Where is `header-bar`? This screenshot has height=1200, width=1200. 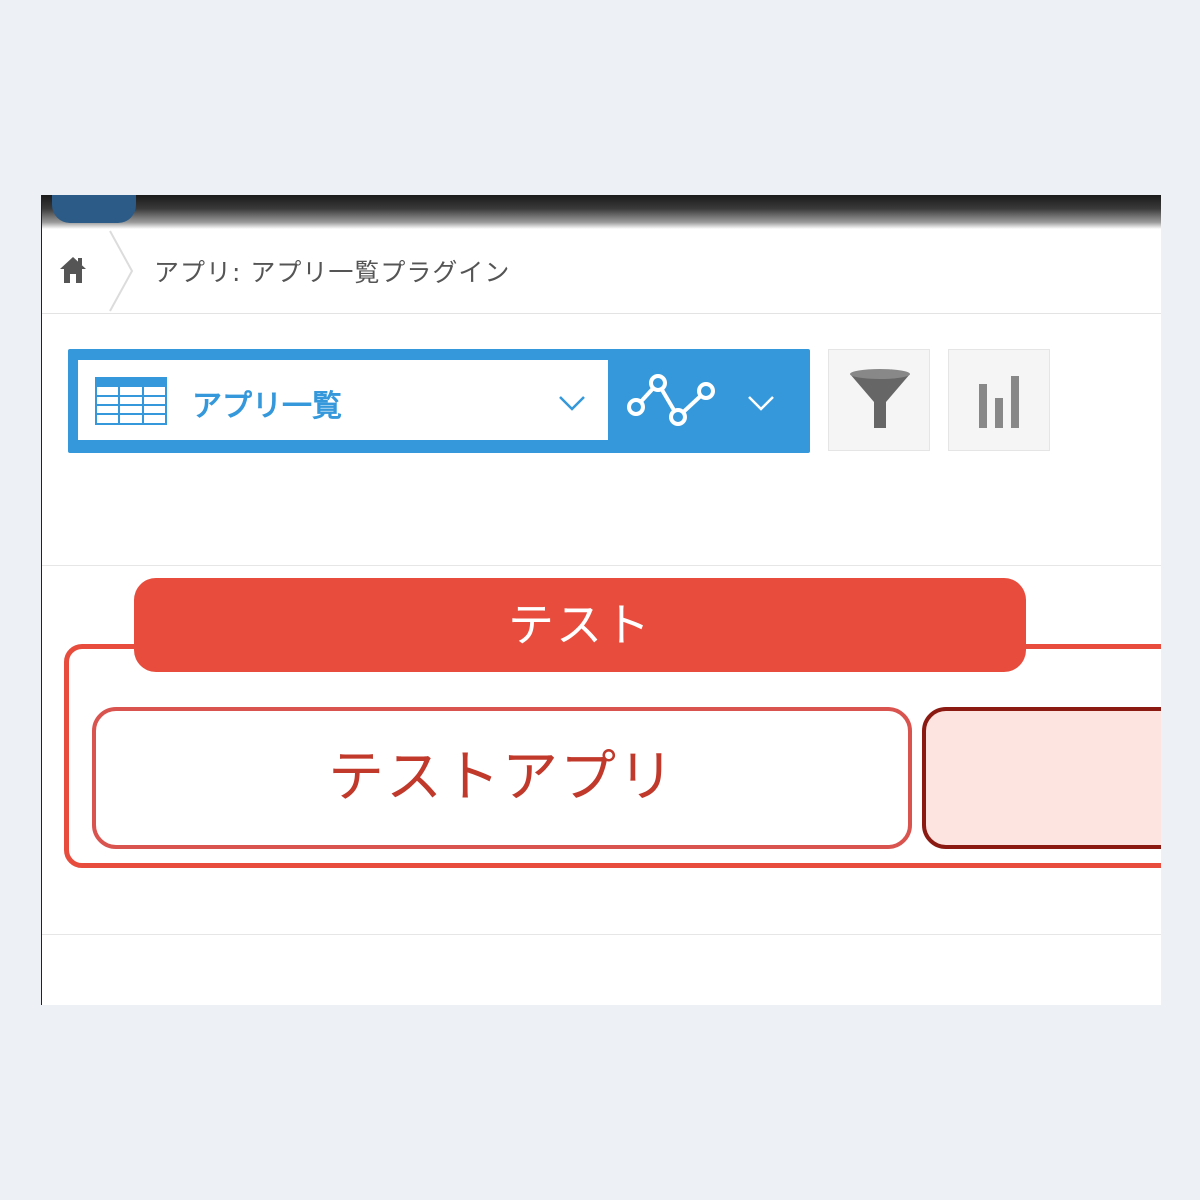
header-bar is located at coordinates (601, 212).